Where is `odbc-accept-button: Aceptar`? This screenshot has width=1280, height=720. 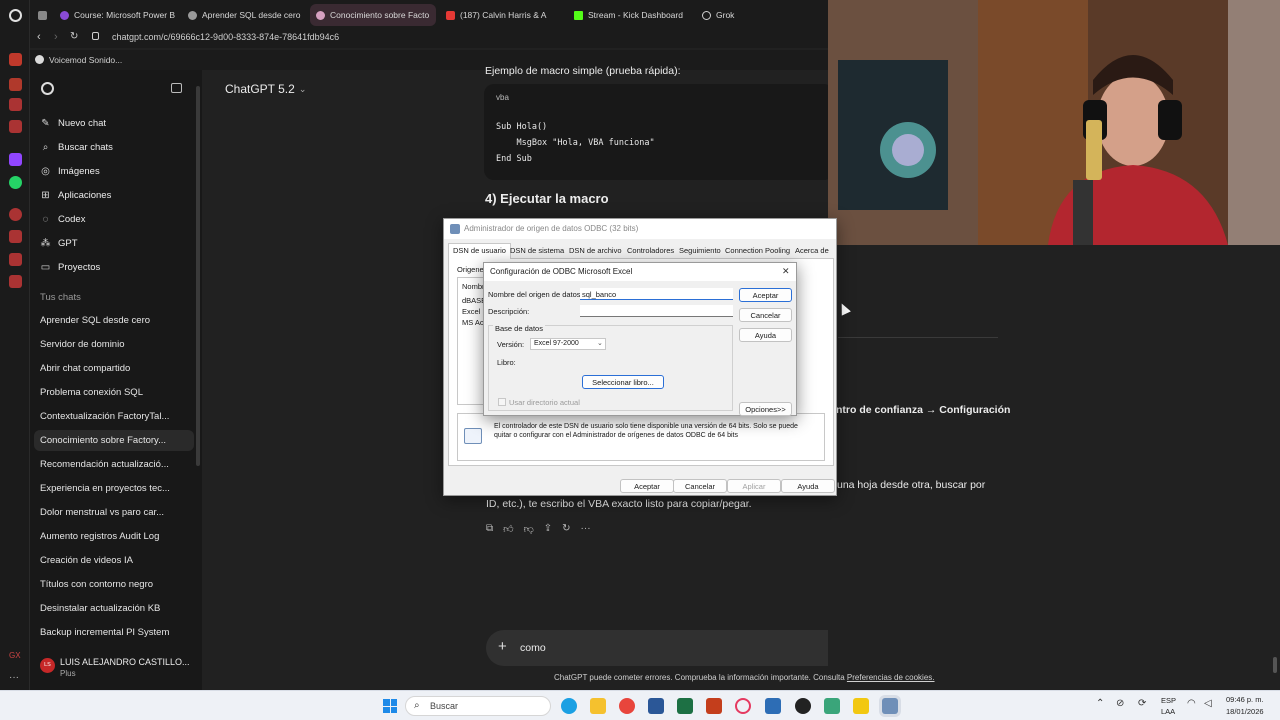 odbc-accept-button: Aceptar is located at coordinates (647, 486).